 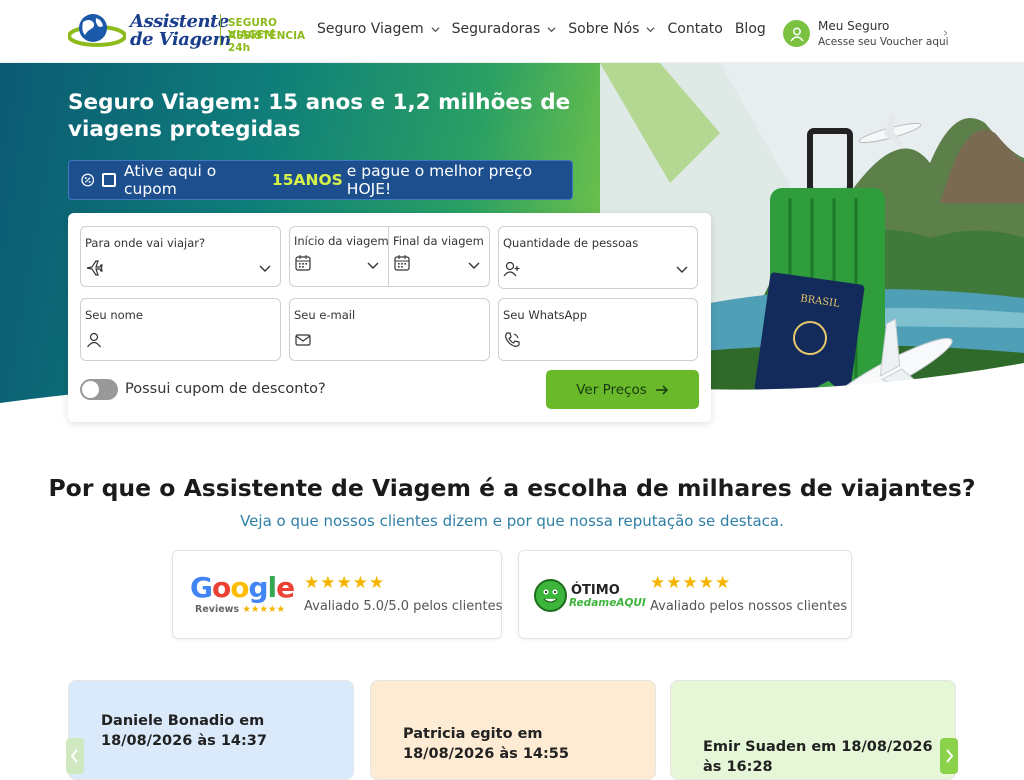 What do you see at coordinates (225, 389) in the screenshot?
I see `discount-coupon-label: Possui cupom de desconto?` at bounding box center [225, 389].